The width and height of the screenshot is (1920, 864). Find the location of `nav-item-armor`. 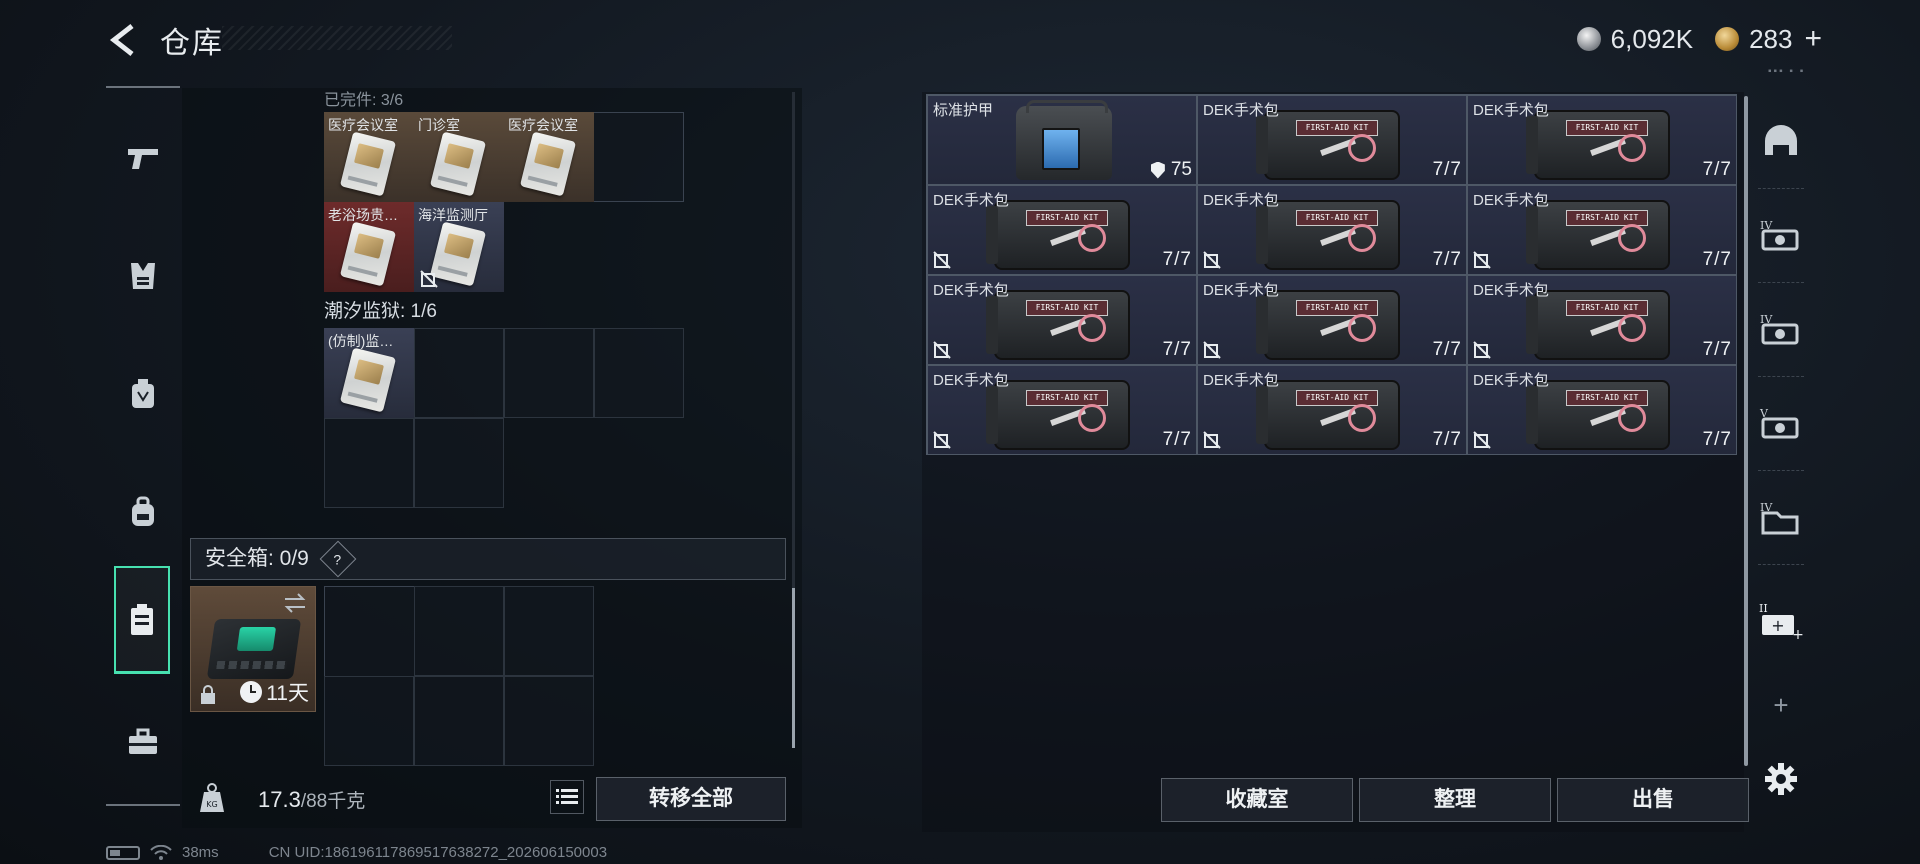

nav-item-armor is located at coordinates (143, 276).